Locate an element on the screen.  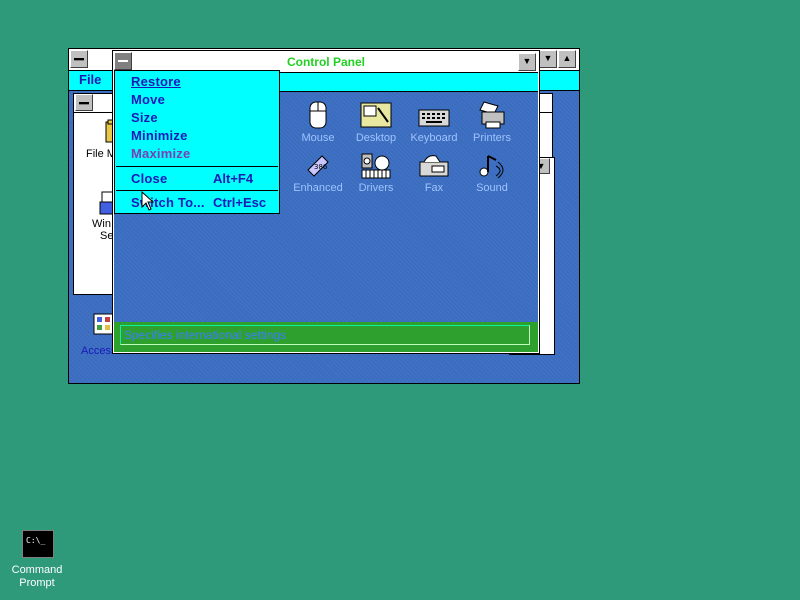
menu-item-restore: Restore is located at coordinates (156, 81).